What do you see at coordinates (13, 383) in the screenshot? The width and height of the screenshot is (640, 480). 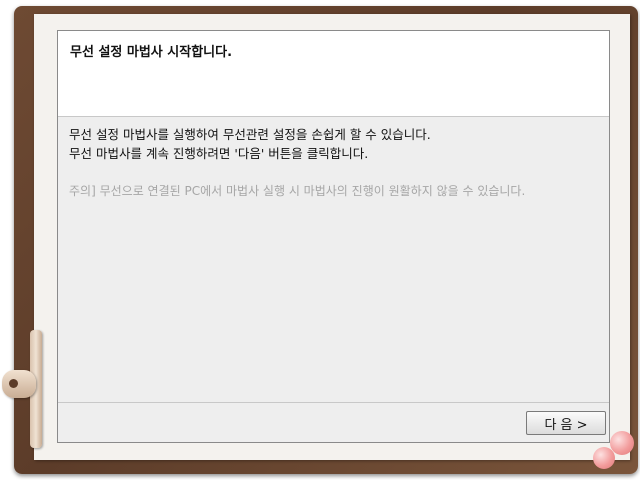 I see `clip-hole` at bounding box center [13, 383].